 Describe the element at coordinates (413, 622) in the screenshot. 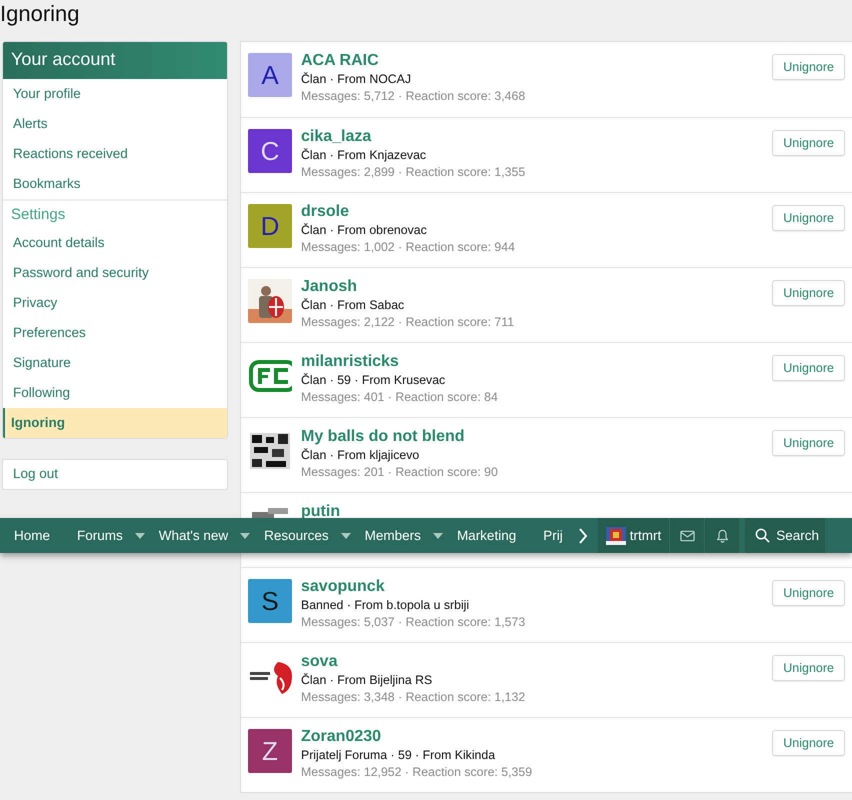

I see `user-stats: Messages: 5,037 · Reaction score: 1,573` at that location.